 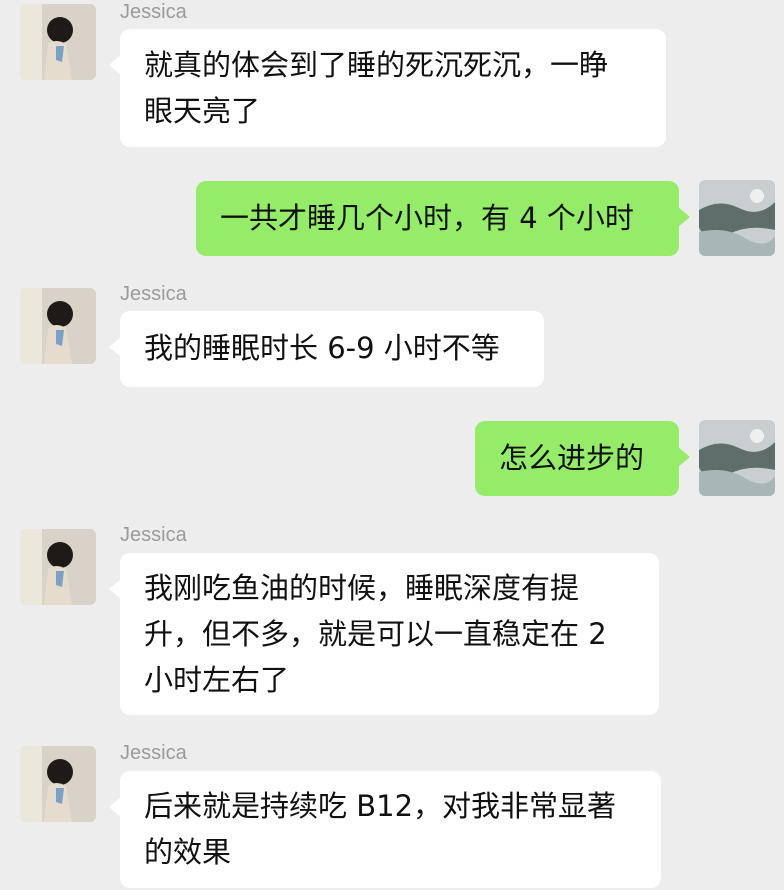 I want to click on outgoing-message-bubble: 怎么进步的, so click(x=582, y=458).